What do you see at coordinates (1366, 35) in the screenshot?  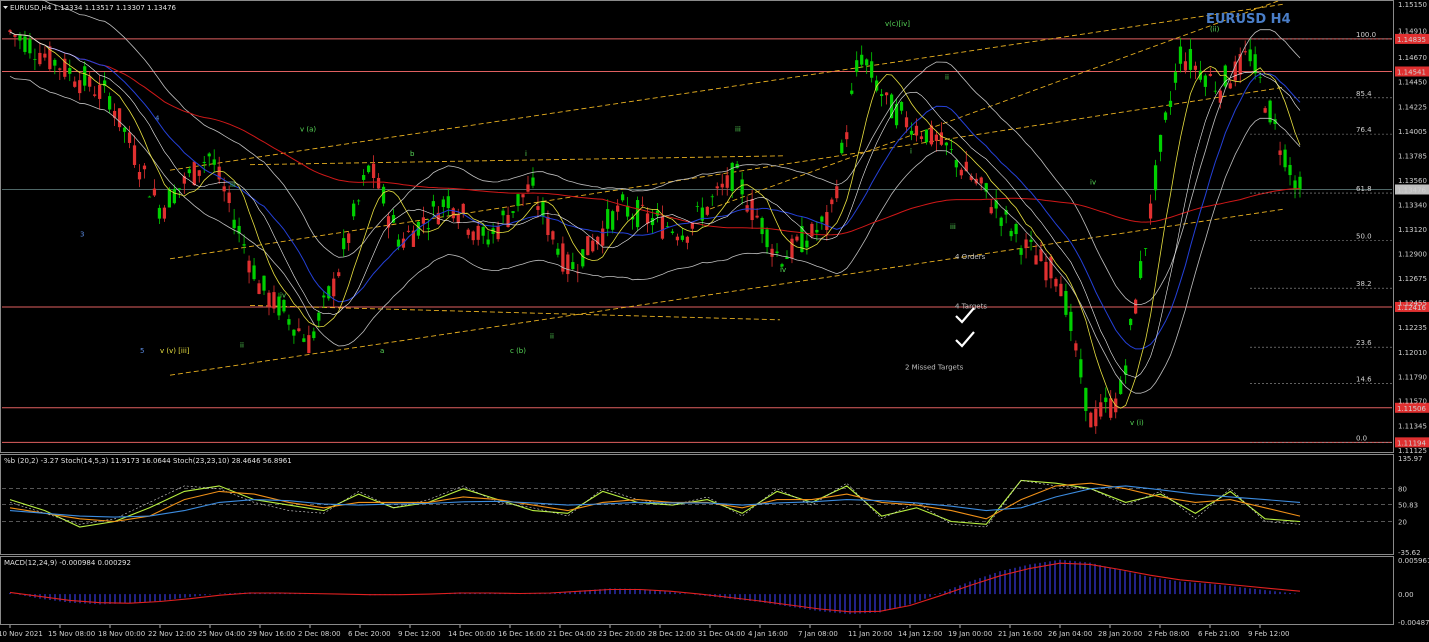 I see `fib-level-label: 100.0` at bounding box center [1366, 35].